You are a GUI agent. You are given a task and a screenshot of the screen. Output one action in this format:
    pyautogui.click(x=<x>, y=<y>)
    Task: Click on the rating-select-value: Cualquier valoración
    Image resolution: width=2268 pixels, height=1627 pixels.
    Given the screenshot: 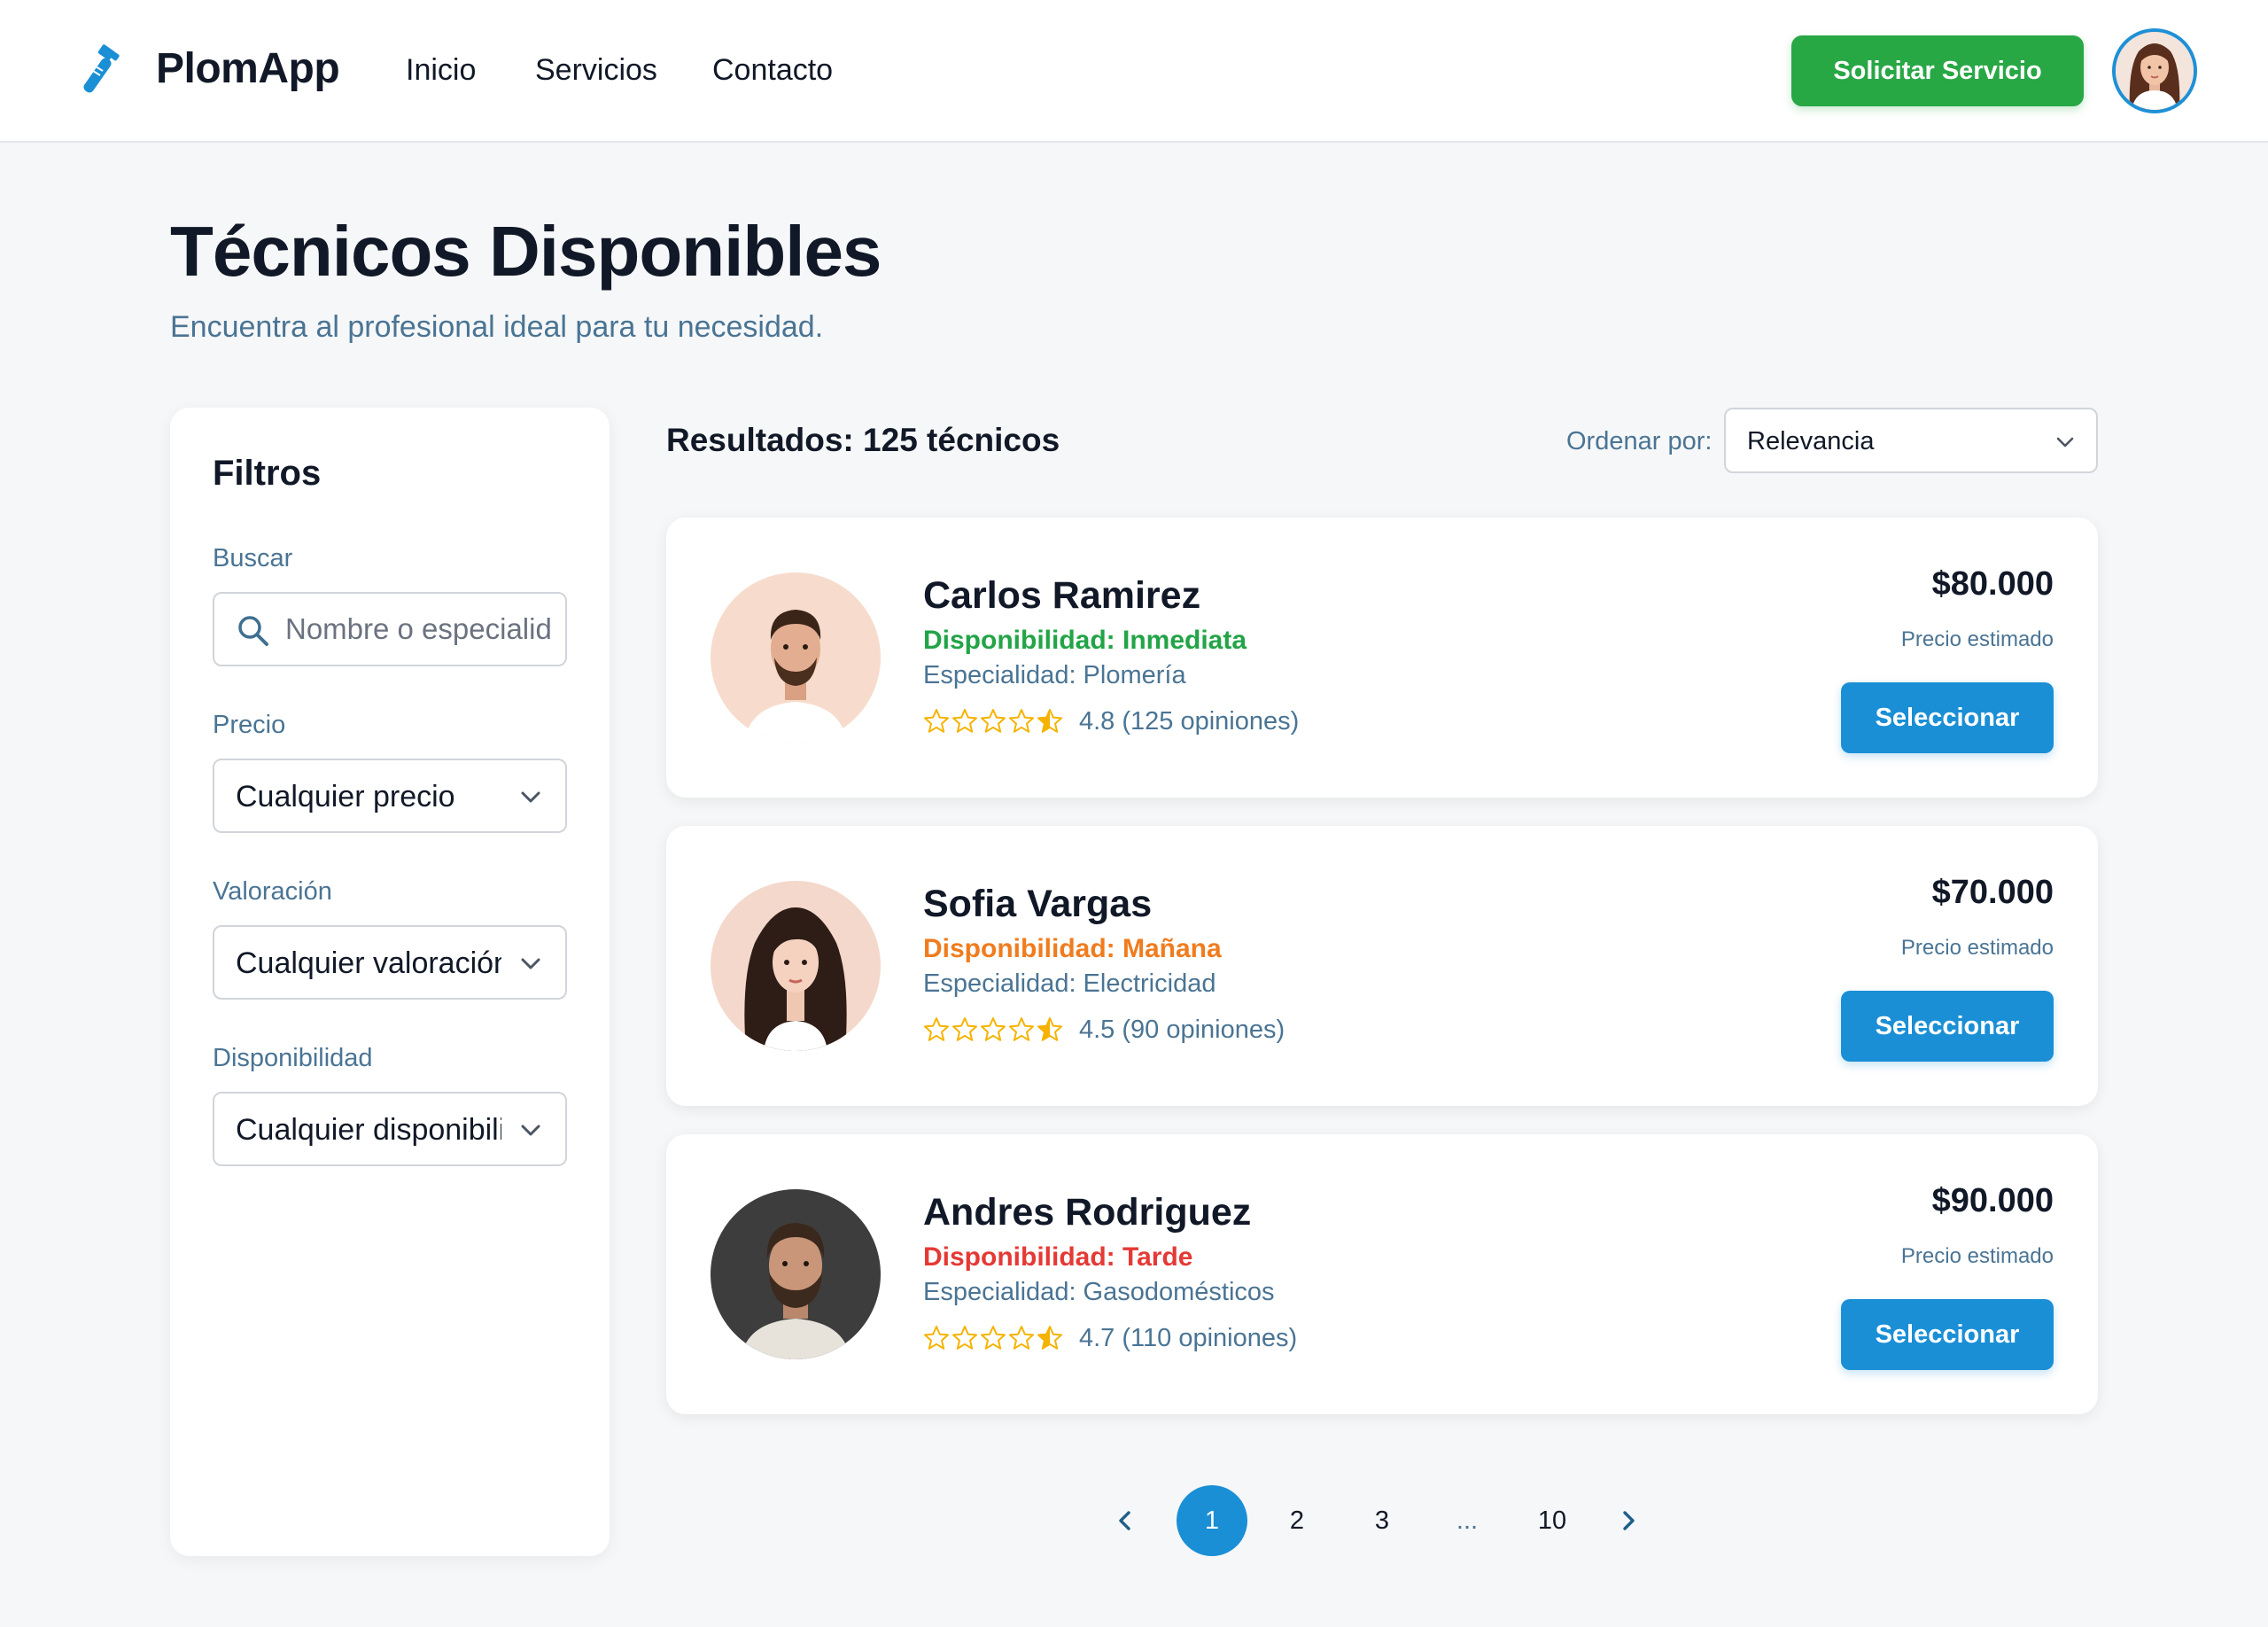 What is the action you would take?
    pyautogui.click(x=368, y=963)
    